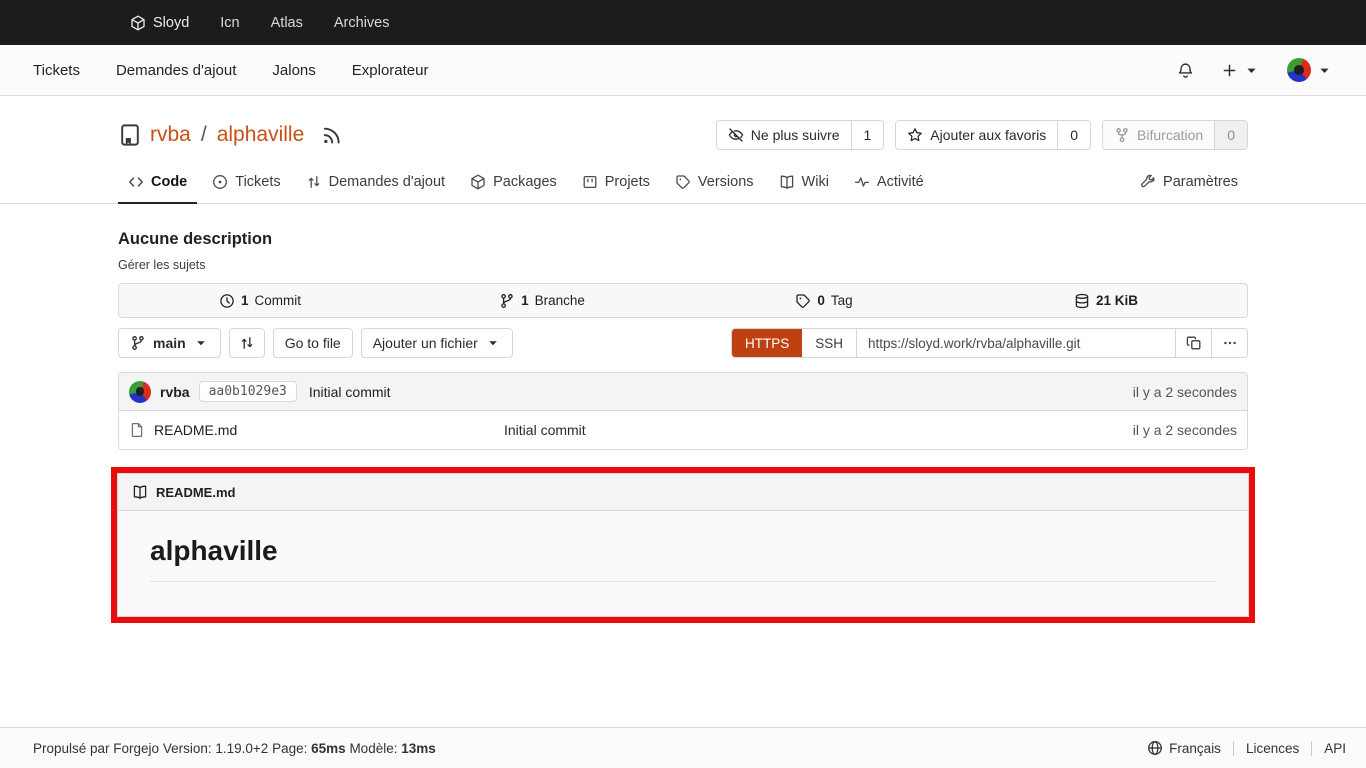  What do you see at coordinates (195, 239) in the screenshot?
I see `repo-description: Aucune description` at bounding box center [195, 239].